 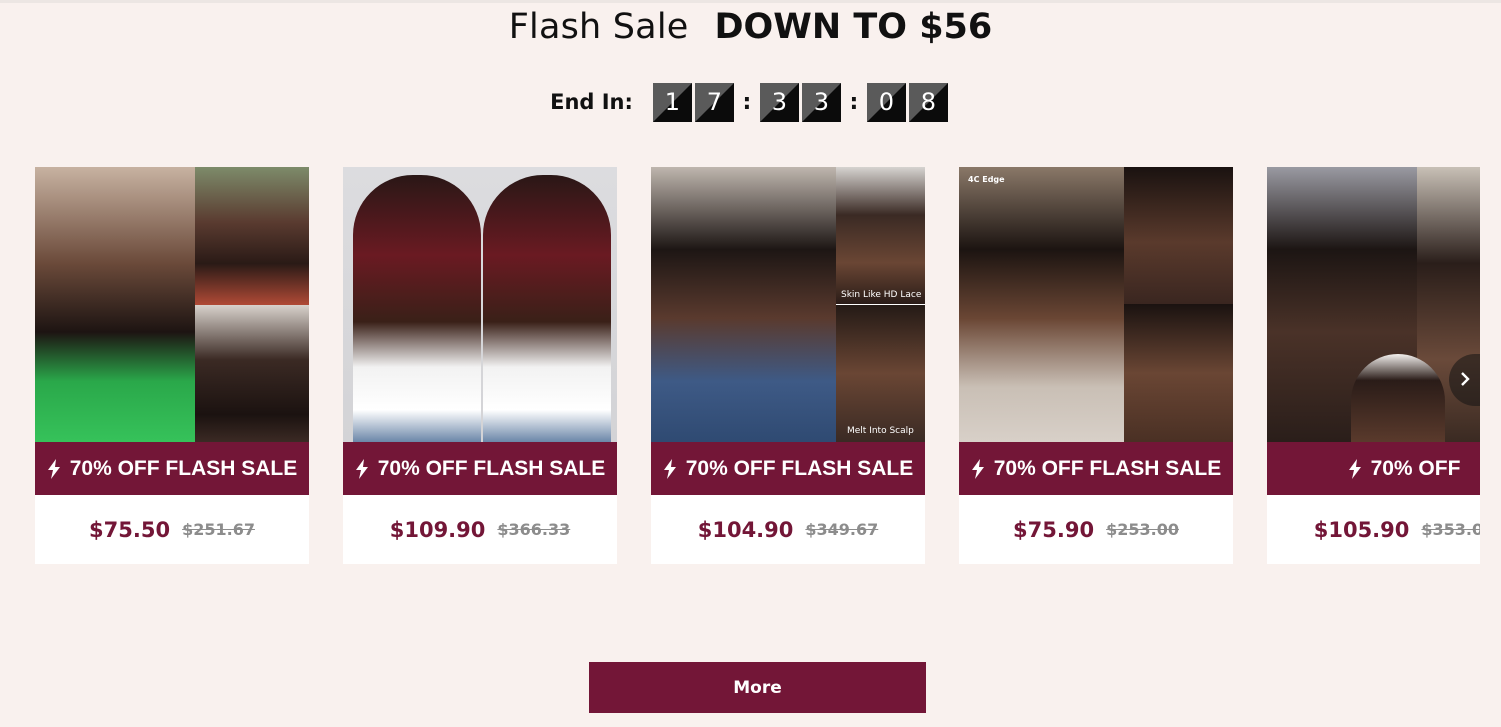 I want to click on headline-title: Flash Sale, so click(x=598, y=27).